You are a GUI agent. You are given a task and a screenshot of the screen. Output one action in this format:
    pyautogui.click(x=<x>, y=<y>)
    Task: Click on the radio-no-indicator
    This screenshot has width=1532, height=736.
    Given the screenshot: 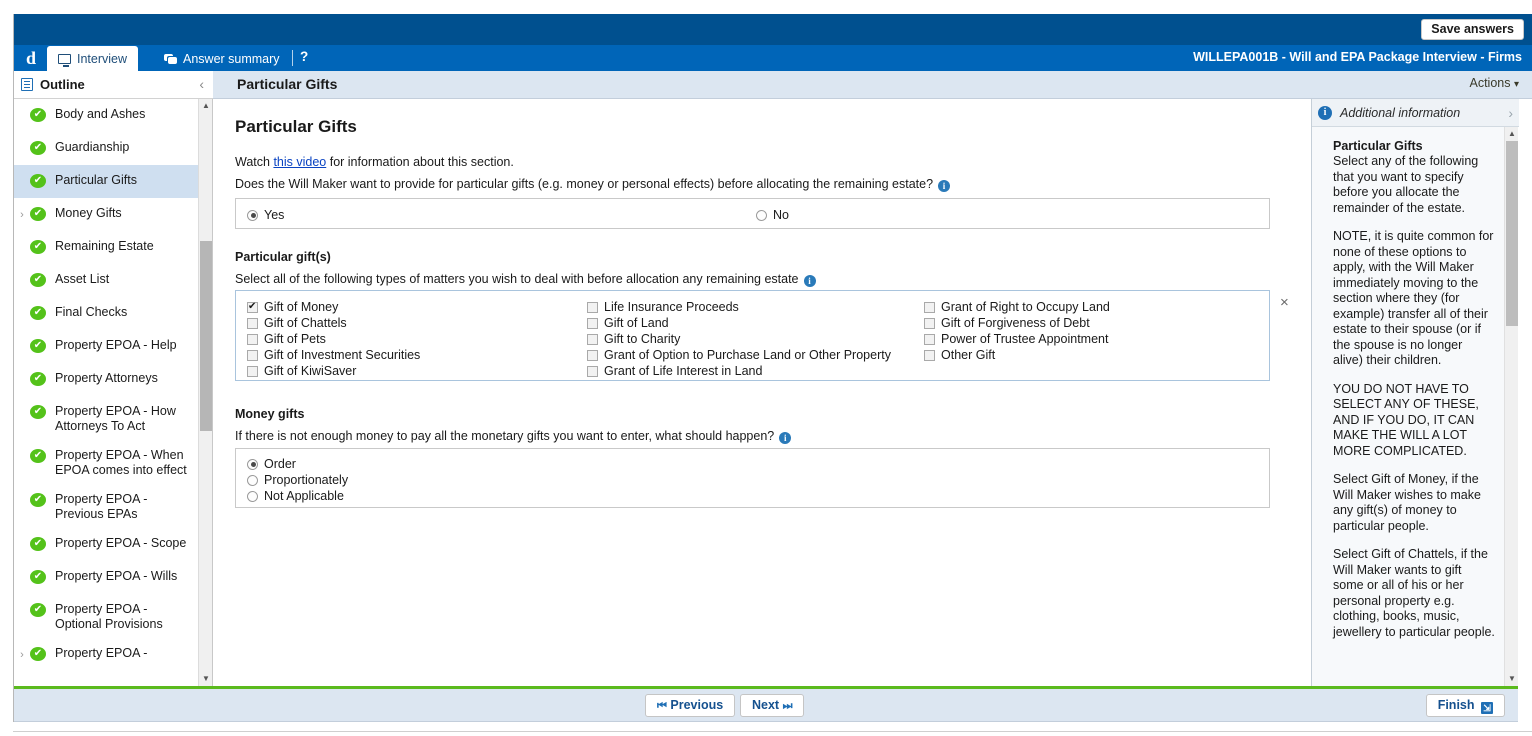 What is the action you would take?
    pyautogui.click(x=761, y=215)
    